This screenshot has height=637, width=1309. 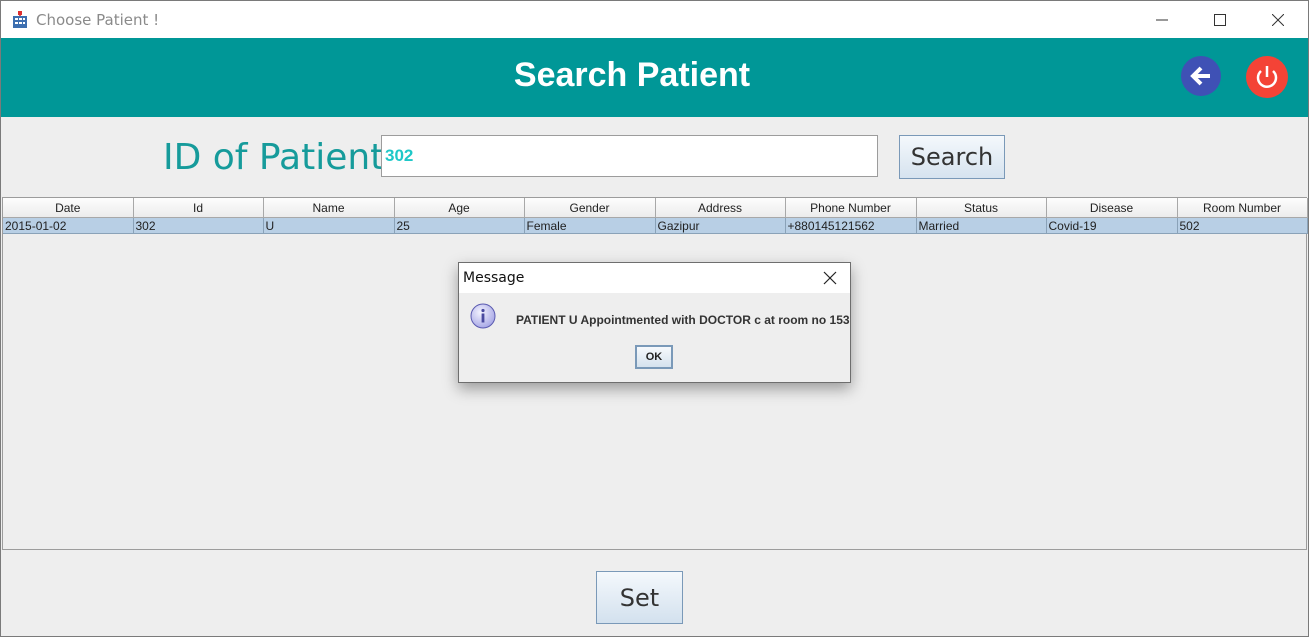 What do you see at coordinates (459, 208) in the screenshot?
I see `column-header-age: Age` at bounding box center [459, 208].